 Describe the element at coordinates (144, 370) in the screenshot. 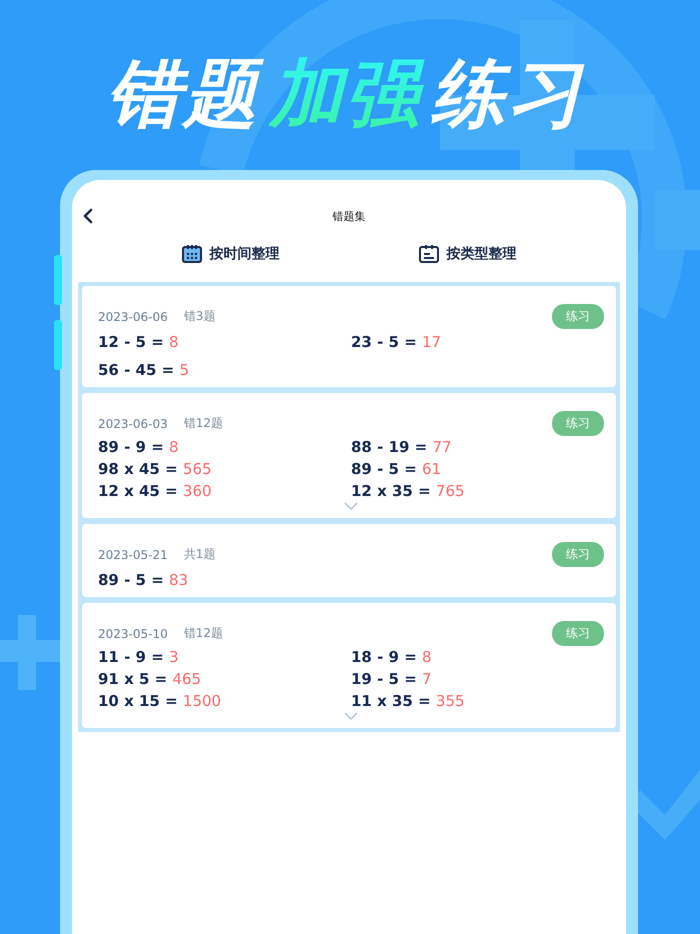

I see `problem-text: 56 - 45 = 5` at that location.